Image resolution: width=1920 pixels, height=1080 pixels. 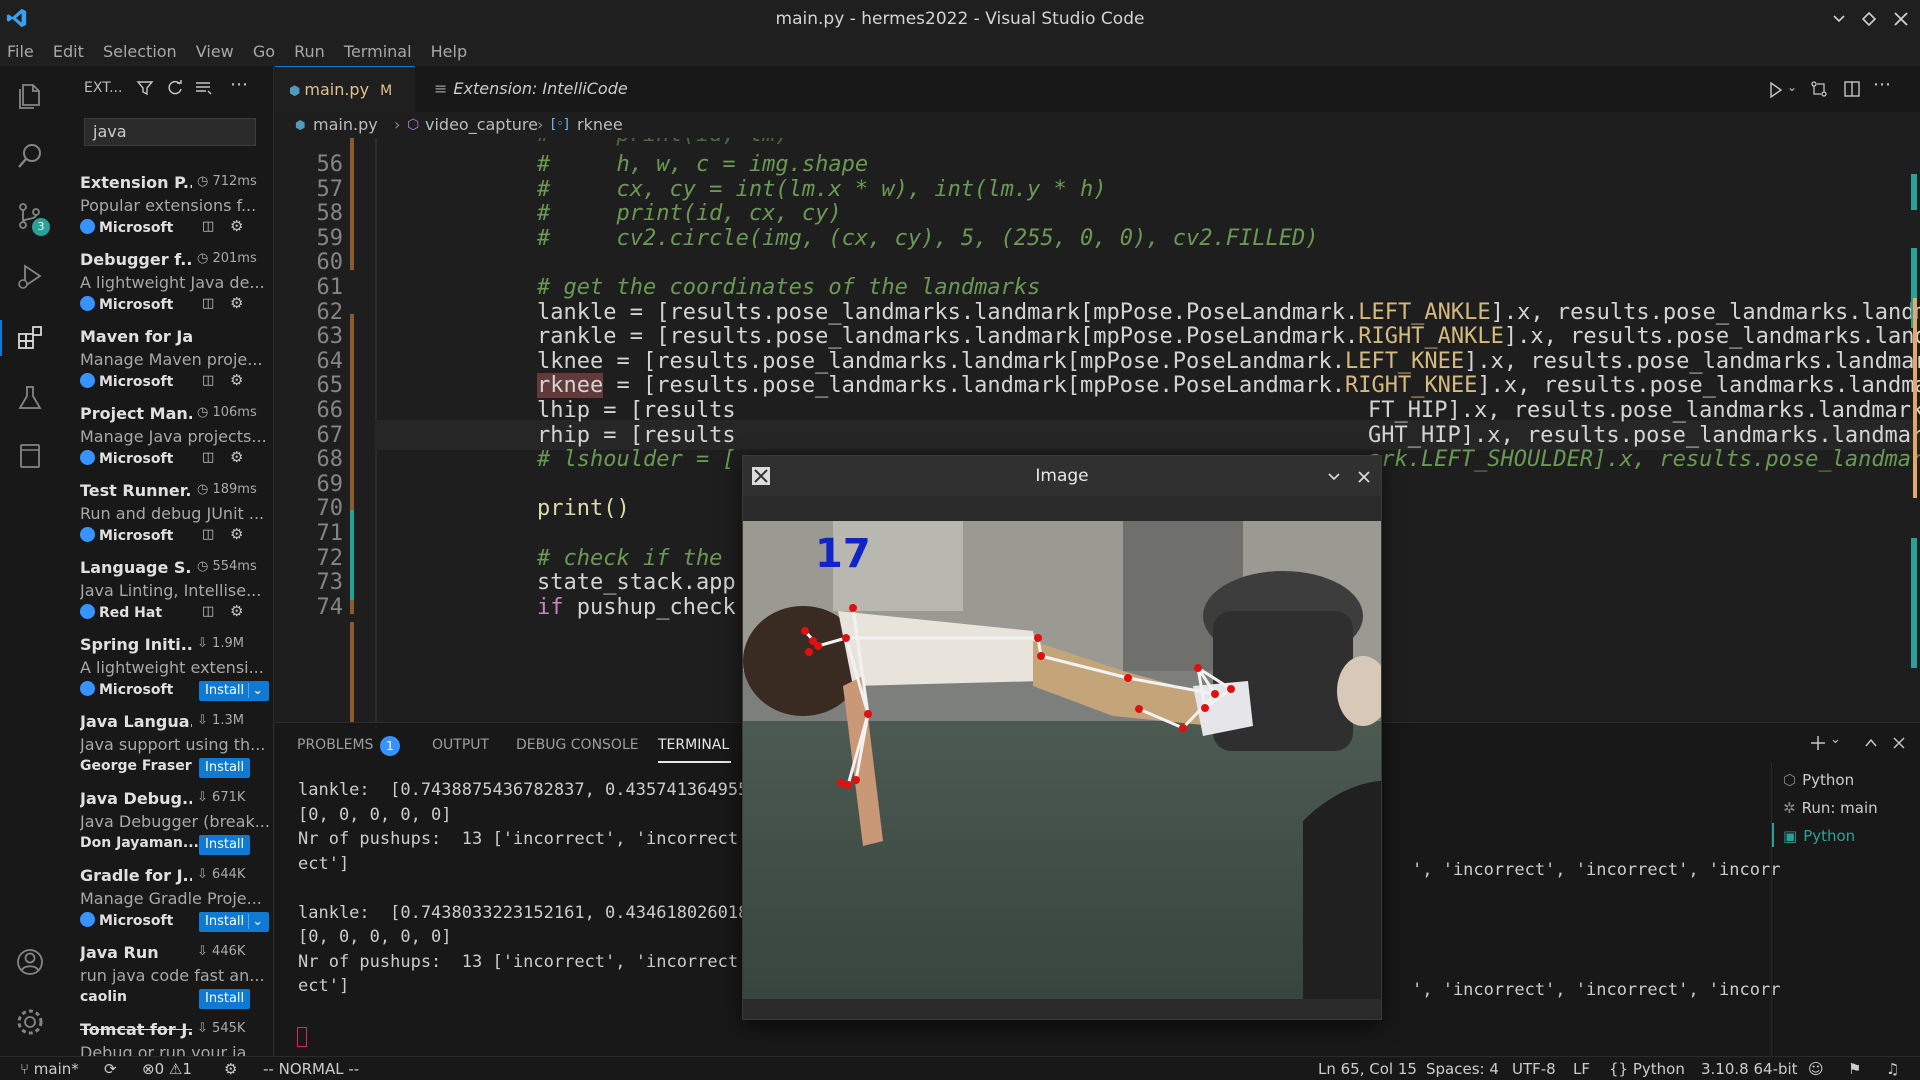 What do you see at coordinates (345, 106) in the screenshot?
I see `tab-main-py: ⬢main.py M ✕` at bounding box center [345, 106].